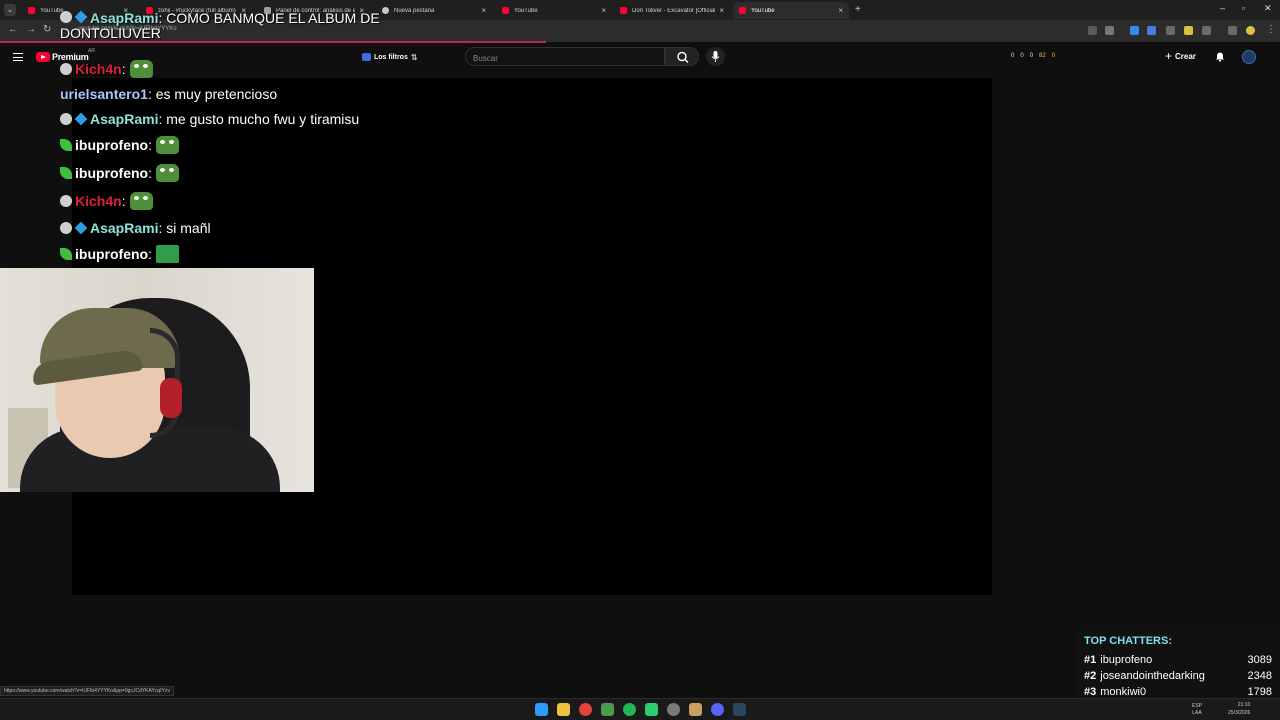 The image size is (1280, 720). What do you see at coordinates (565, 58) in the screenshot?
I see `search-input` at bounding box center [565, 58].